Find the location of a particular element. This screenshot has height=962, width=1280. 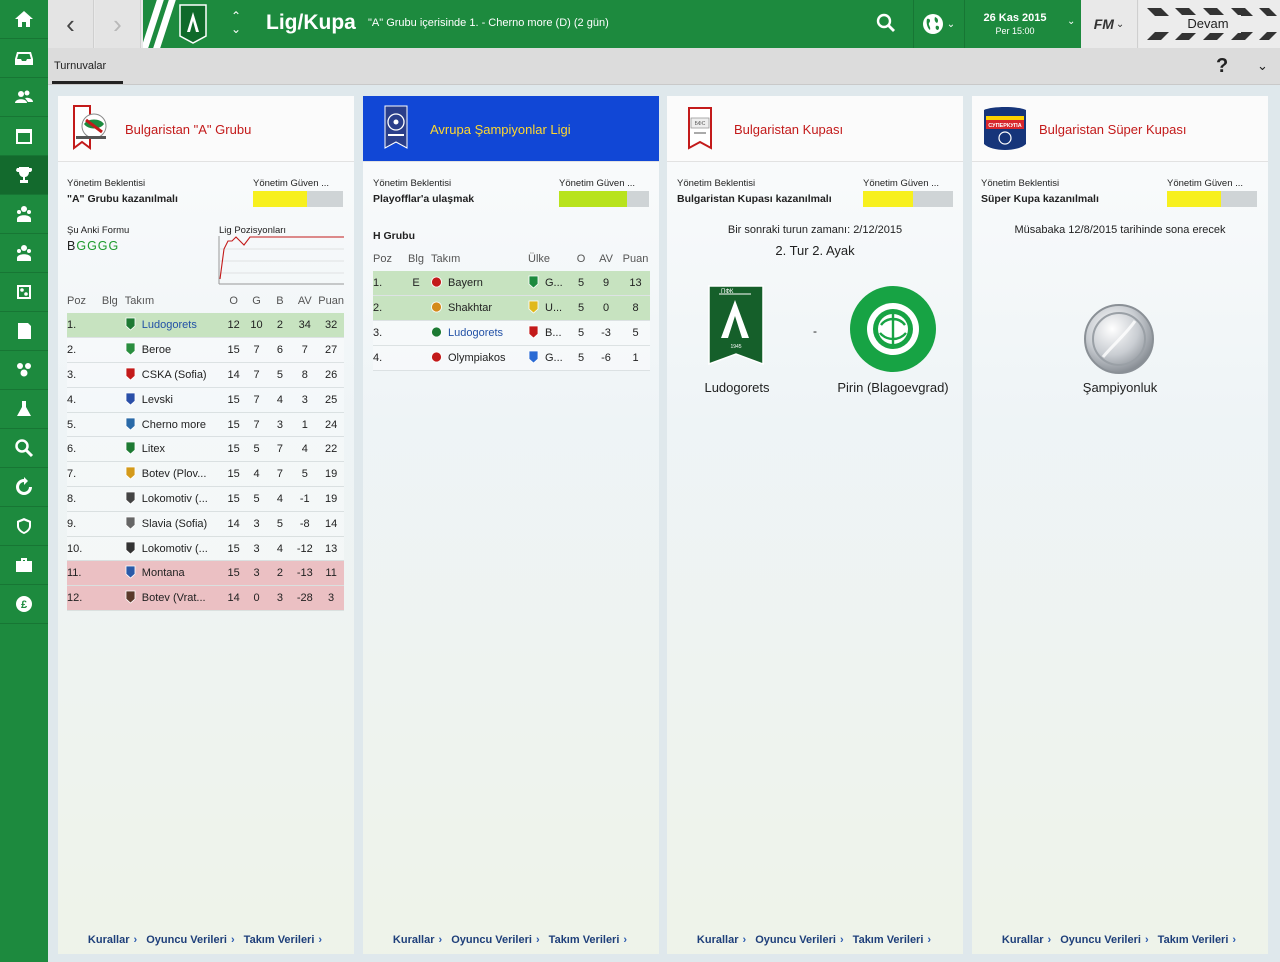

club-icon is located at coordinates (24, 526).